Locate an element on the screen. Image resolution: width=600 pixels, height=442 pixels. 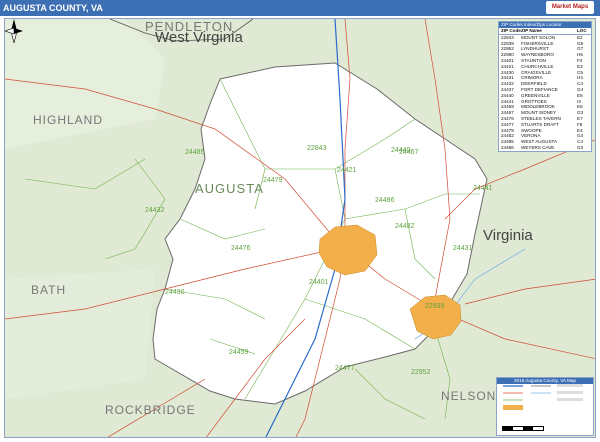
map-title-bar: AUGUSTA COUNTY, VA Market Maps is located at coordinates (300, 8).